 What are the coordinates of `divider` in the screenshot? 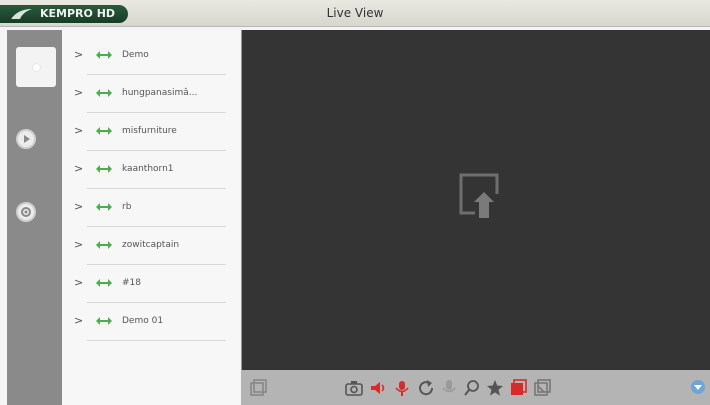 It's located at (156, 340).